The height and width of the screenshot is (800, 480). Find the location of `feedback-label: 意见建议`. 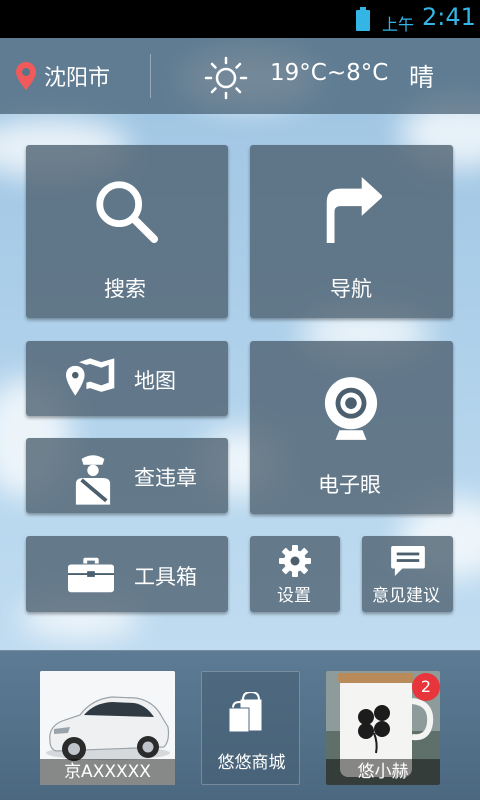

feedback-label: 意见建议 is located at coordinates (406, 596).